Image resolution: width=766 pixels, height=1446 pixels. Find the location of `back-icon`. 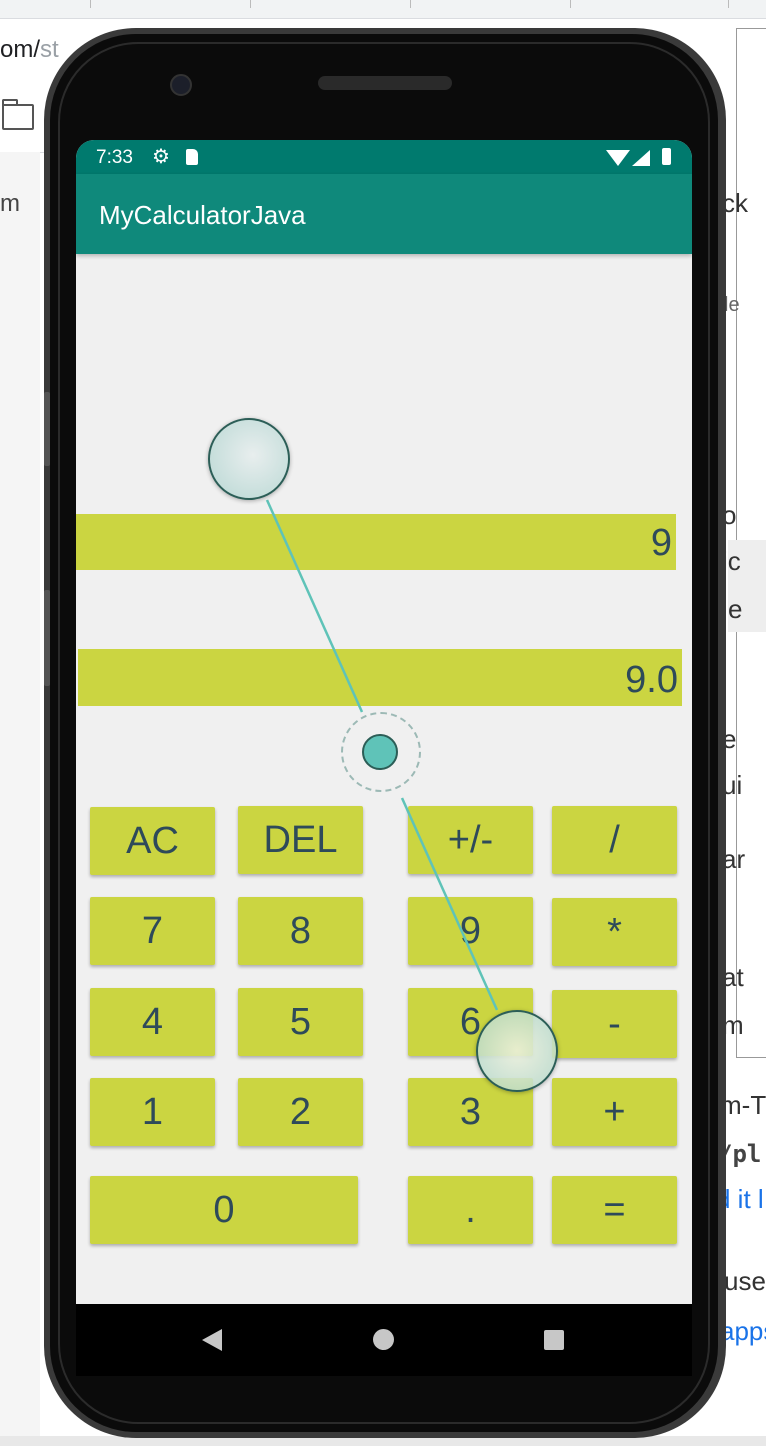

back-icon is located at coordinates (212, 1340).